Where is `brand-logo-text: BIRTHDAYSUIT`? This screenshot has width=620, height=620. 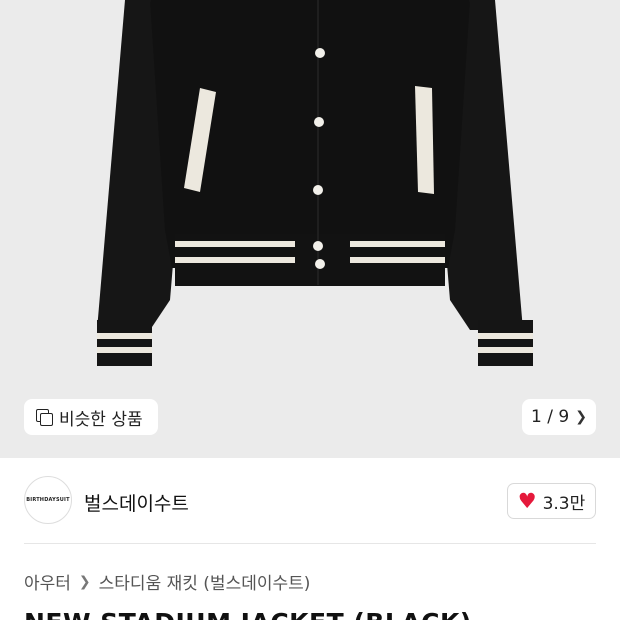 brand-logo-text: BIRTHDAYSUIT is located at coordinates (48, 500).